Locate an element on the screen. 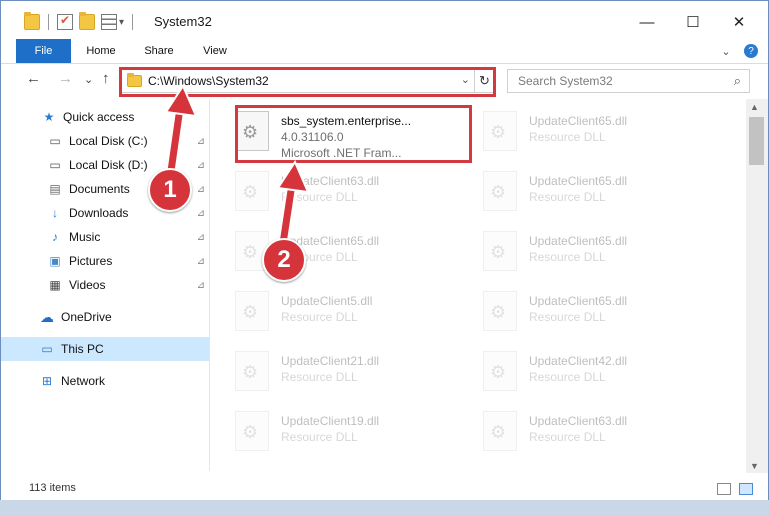 The height and width of the screenshot is (515, 769). star-icon: ★ is located at coordinates (49, 117).